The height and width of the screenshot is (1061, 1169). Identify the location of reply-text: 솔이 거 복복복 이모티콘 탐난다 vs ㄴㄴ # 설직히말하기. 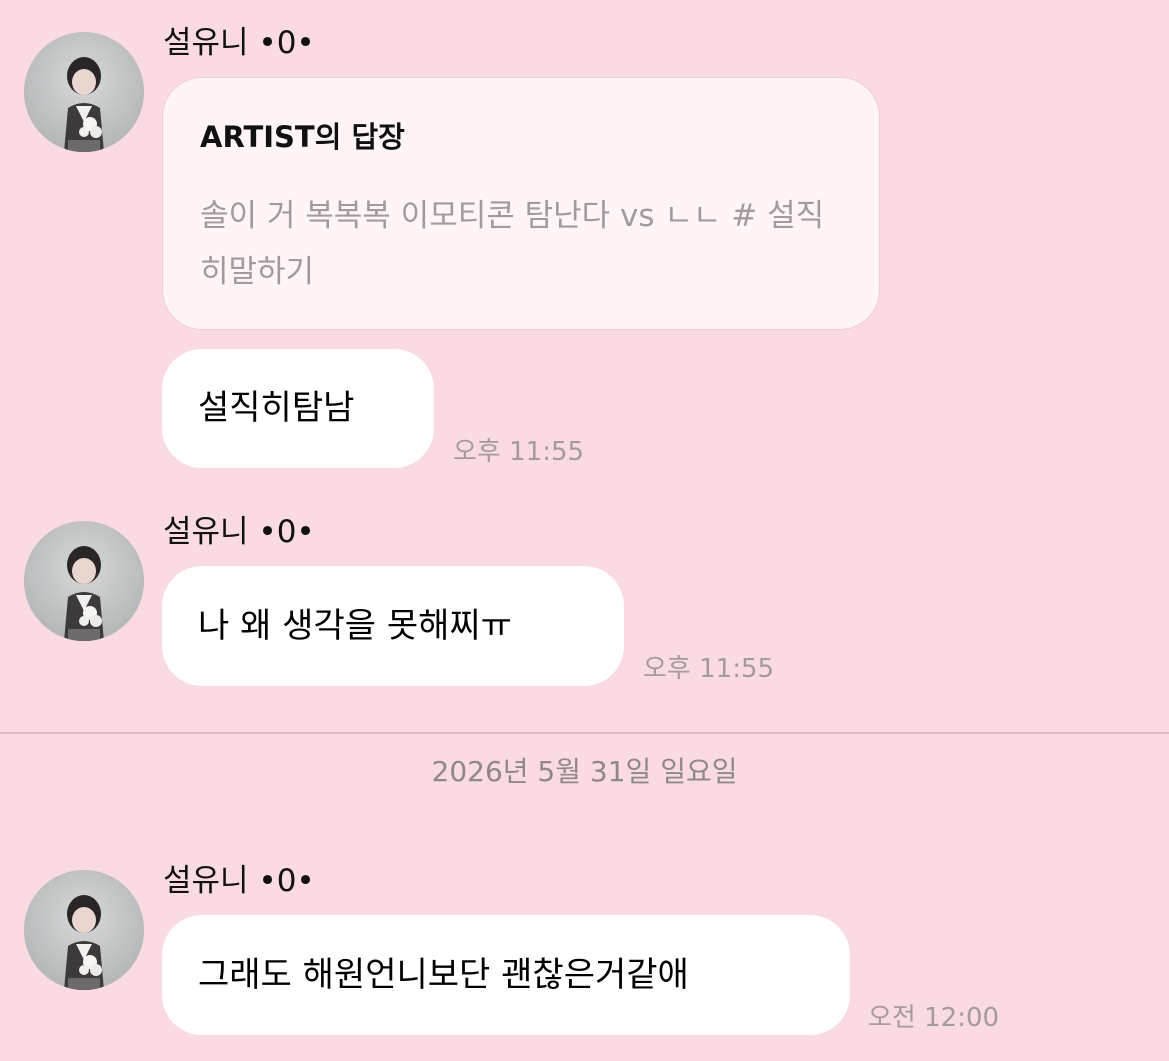
(512, 244).